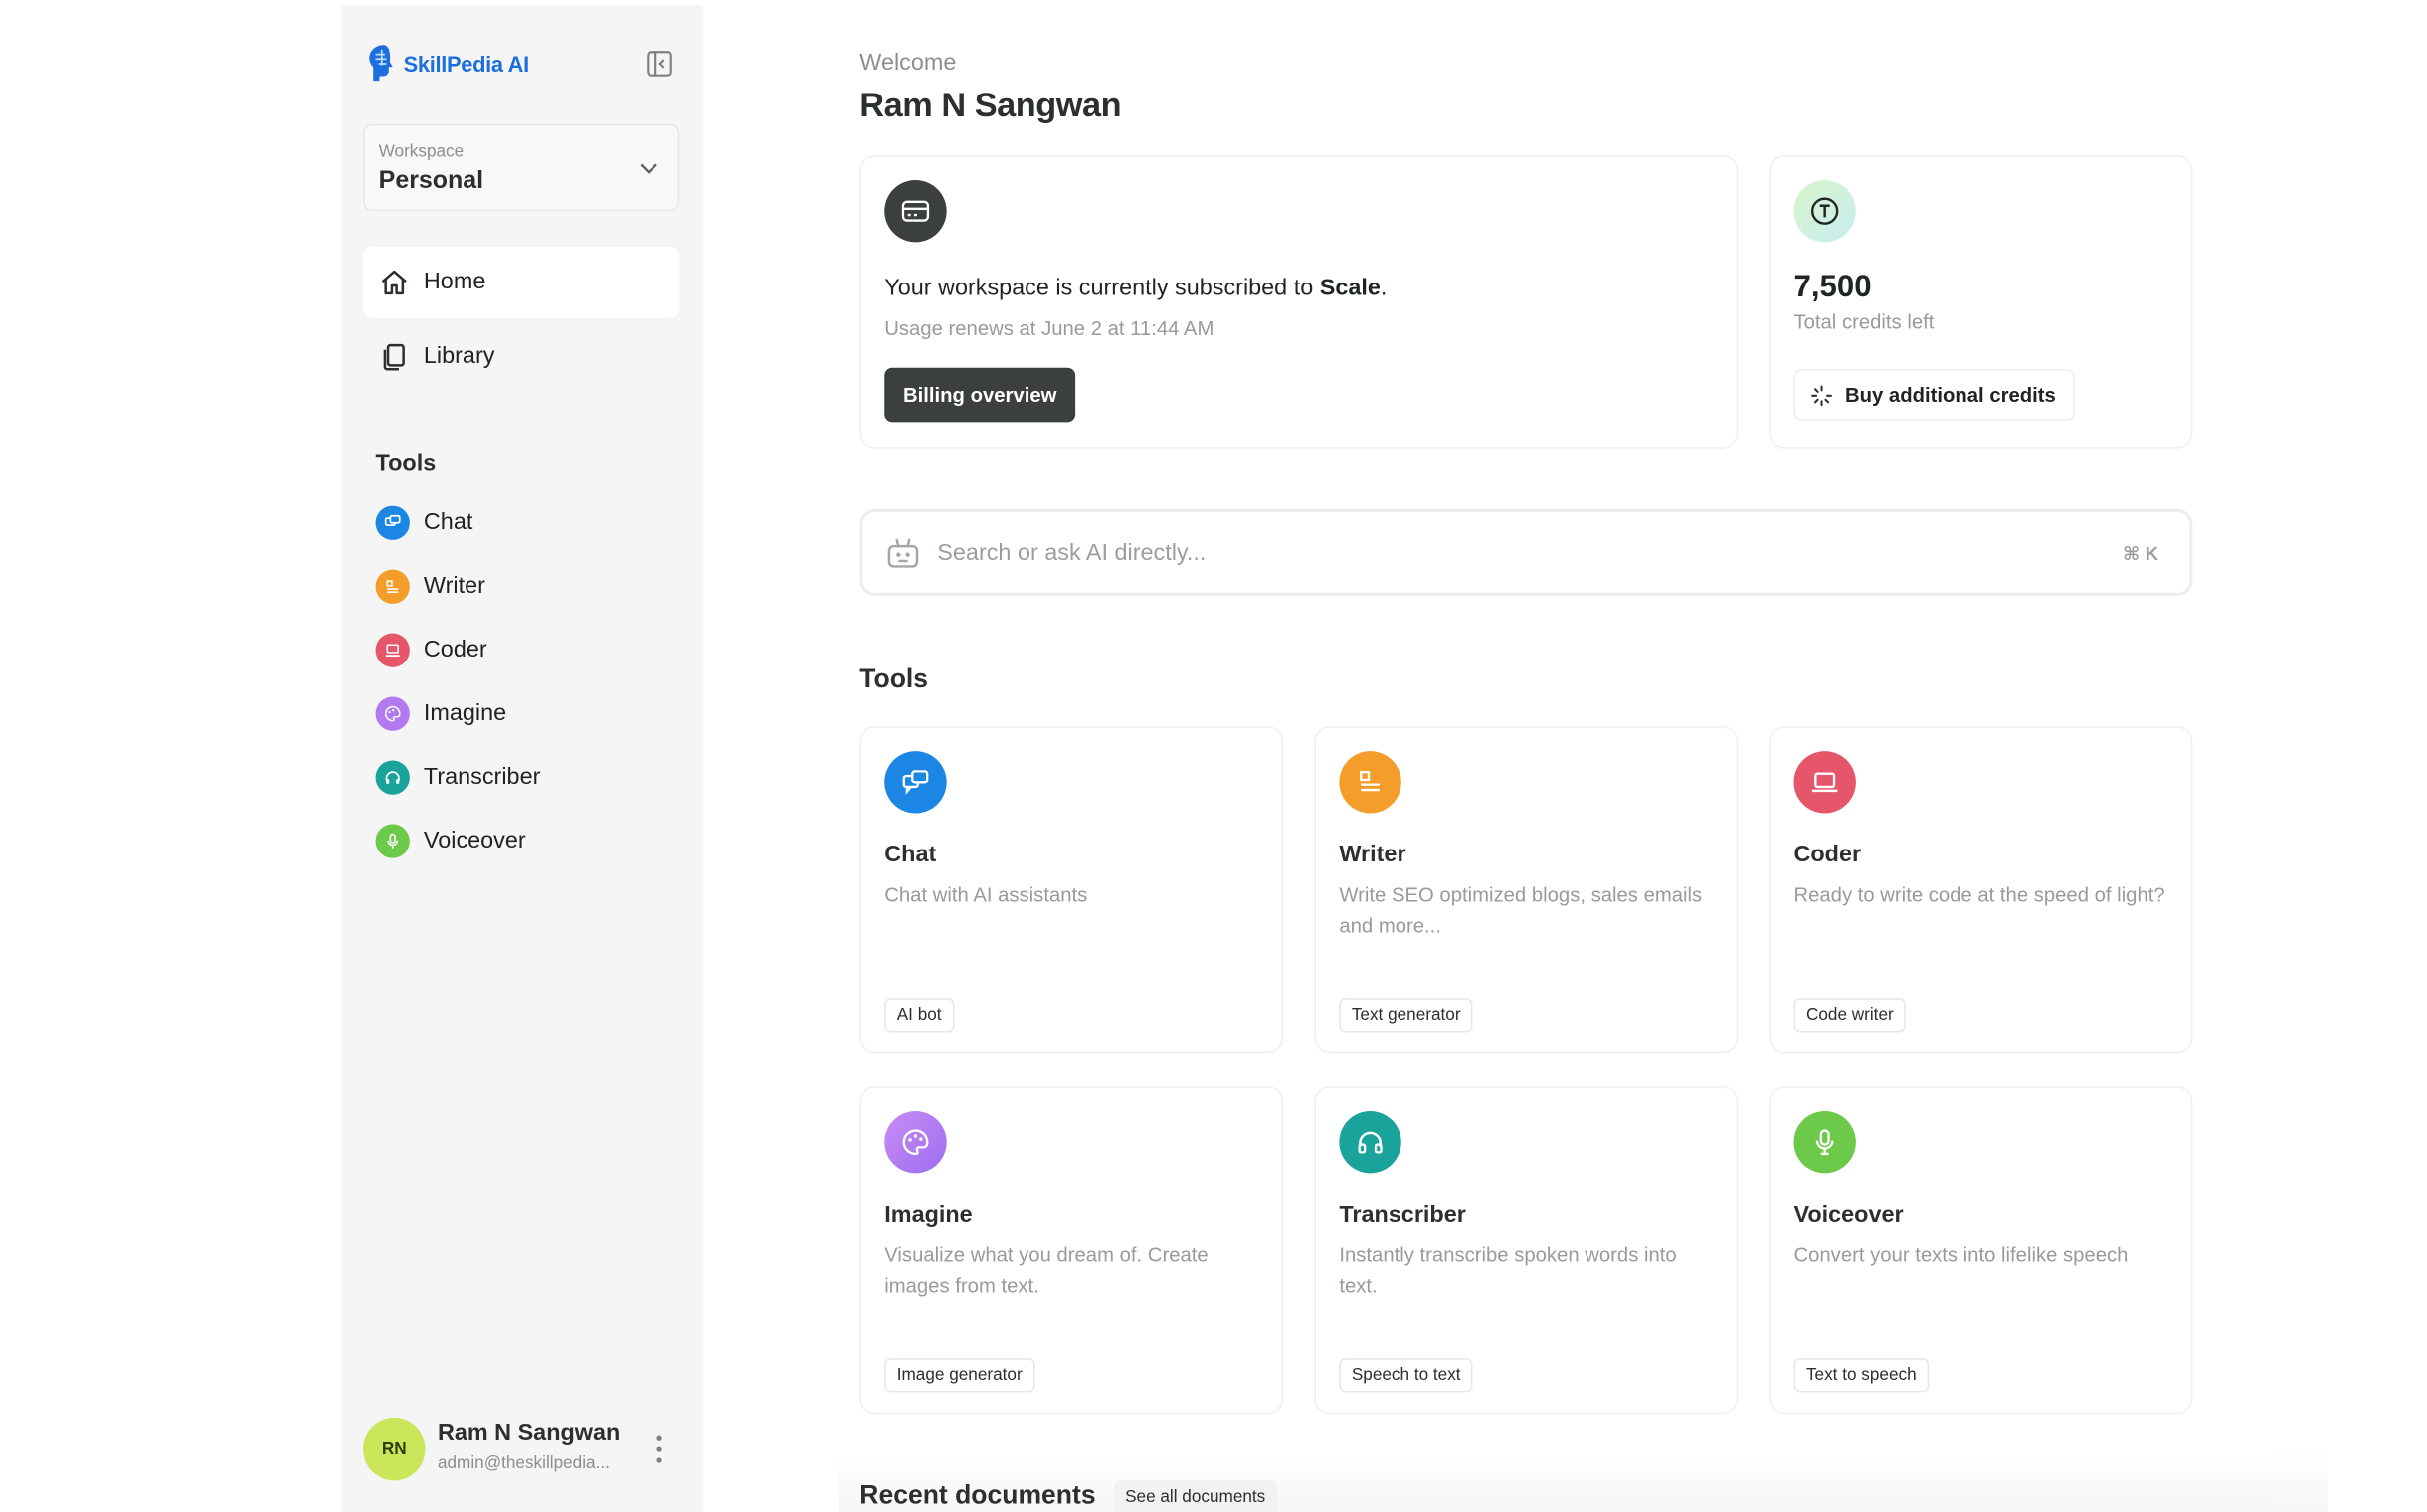  What do you see at coordinates (894, 678) in the screenshot?
I see `tools-heading: Tools` at bounding box center [894, 678].